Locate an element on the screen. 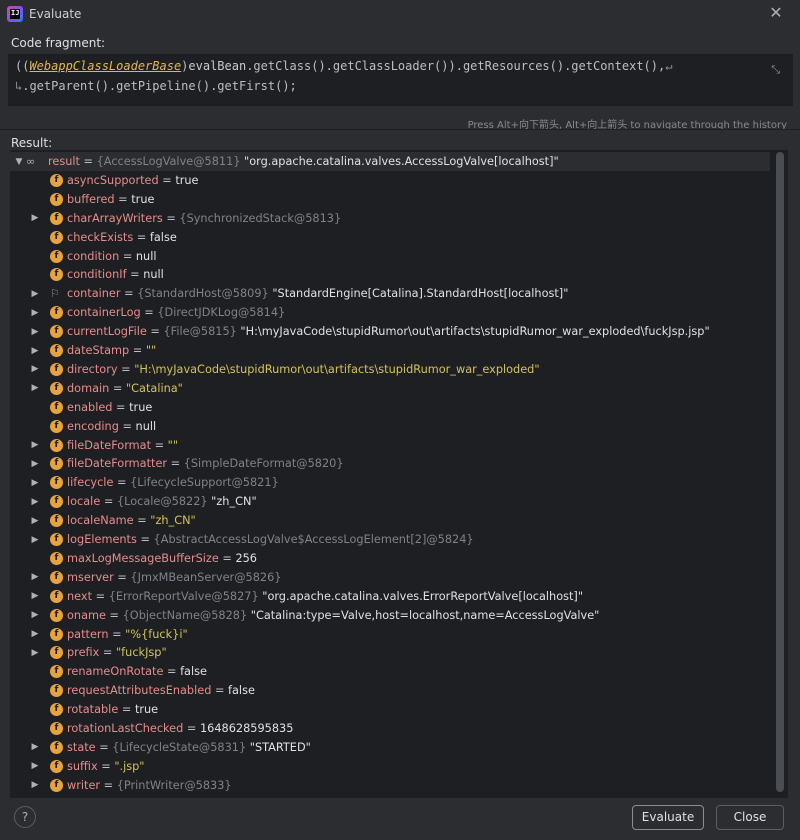  collapse-editor-icon: ⤡ is located at coordinates (775, 70).